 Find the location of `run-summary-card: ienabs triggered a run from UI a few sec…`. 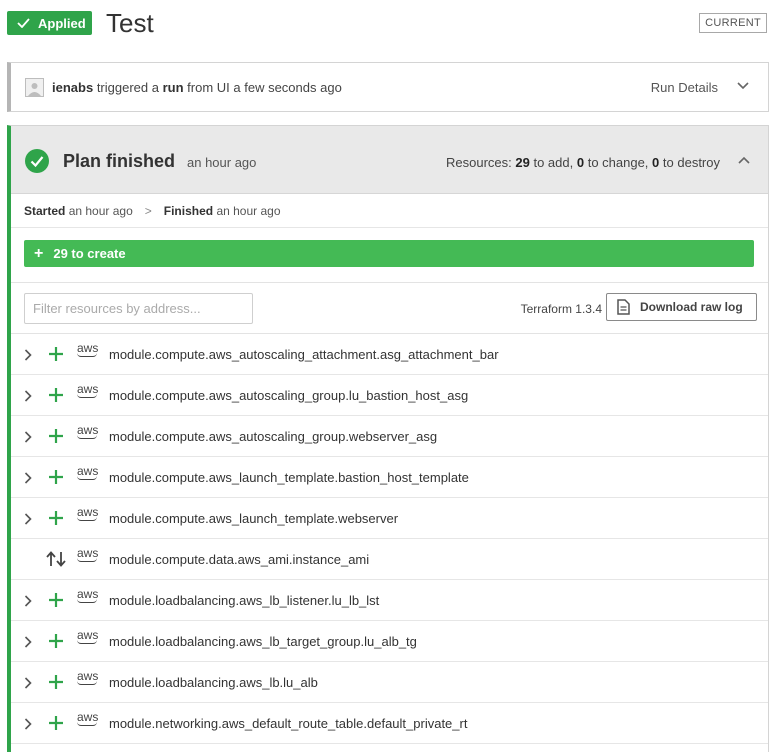

run-summary-card: ienabs triggered a run from UI a few sec… is located at coordinates (388, 87).